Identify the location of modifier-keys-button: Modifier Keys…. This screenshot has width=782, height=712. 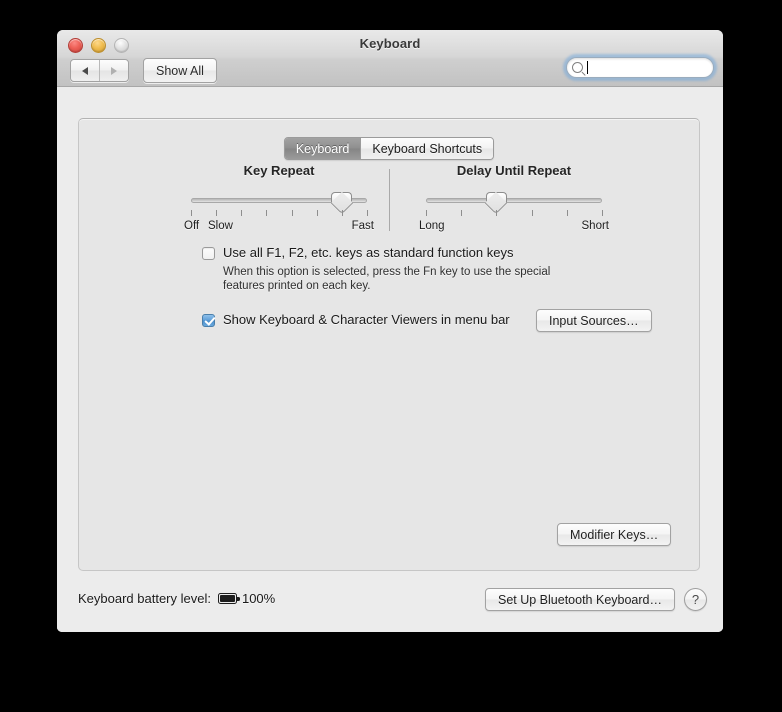
(614, 534).